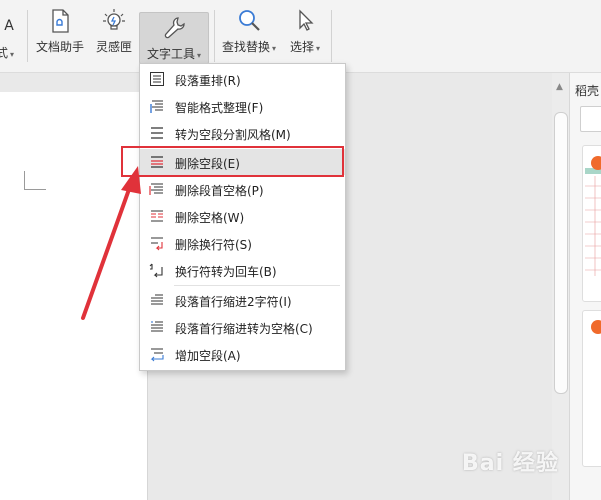  Describe the element at coordinates (157, 326) in the screenshot. I see `indent-to-space-icon` at that location.